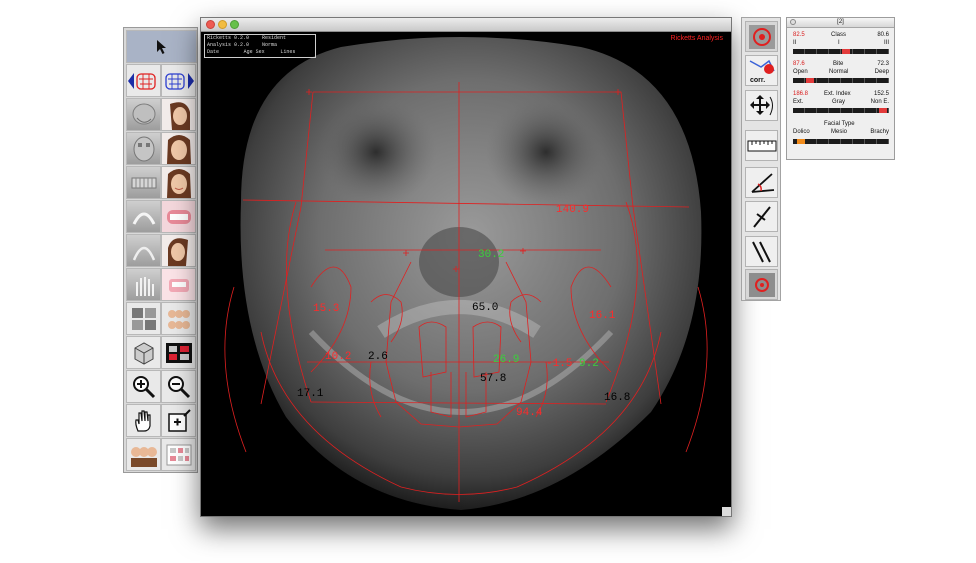 This screenshot has width=976, height=563. Describe the element at coordinates (810, 80) in the screenshot. I see `bite-gauge-marker` at that location.